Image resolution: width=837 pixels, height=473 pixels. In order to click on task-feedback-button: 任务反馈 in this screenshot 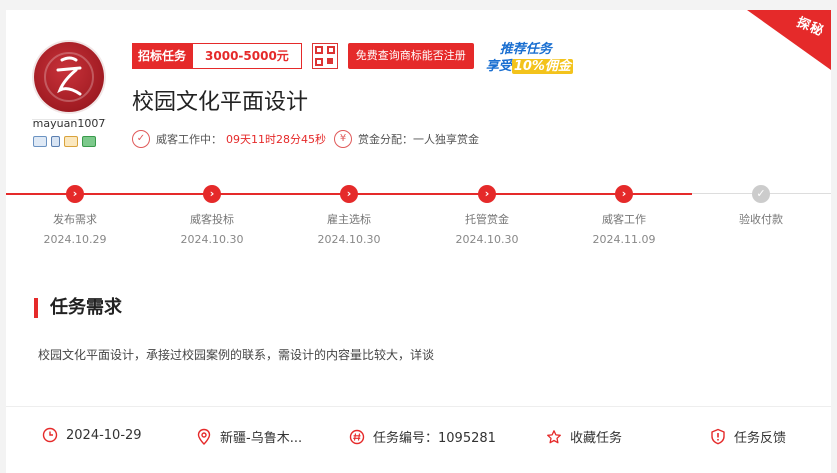, I will do `click(748, 436)`.